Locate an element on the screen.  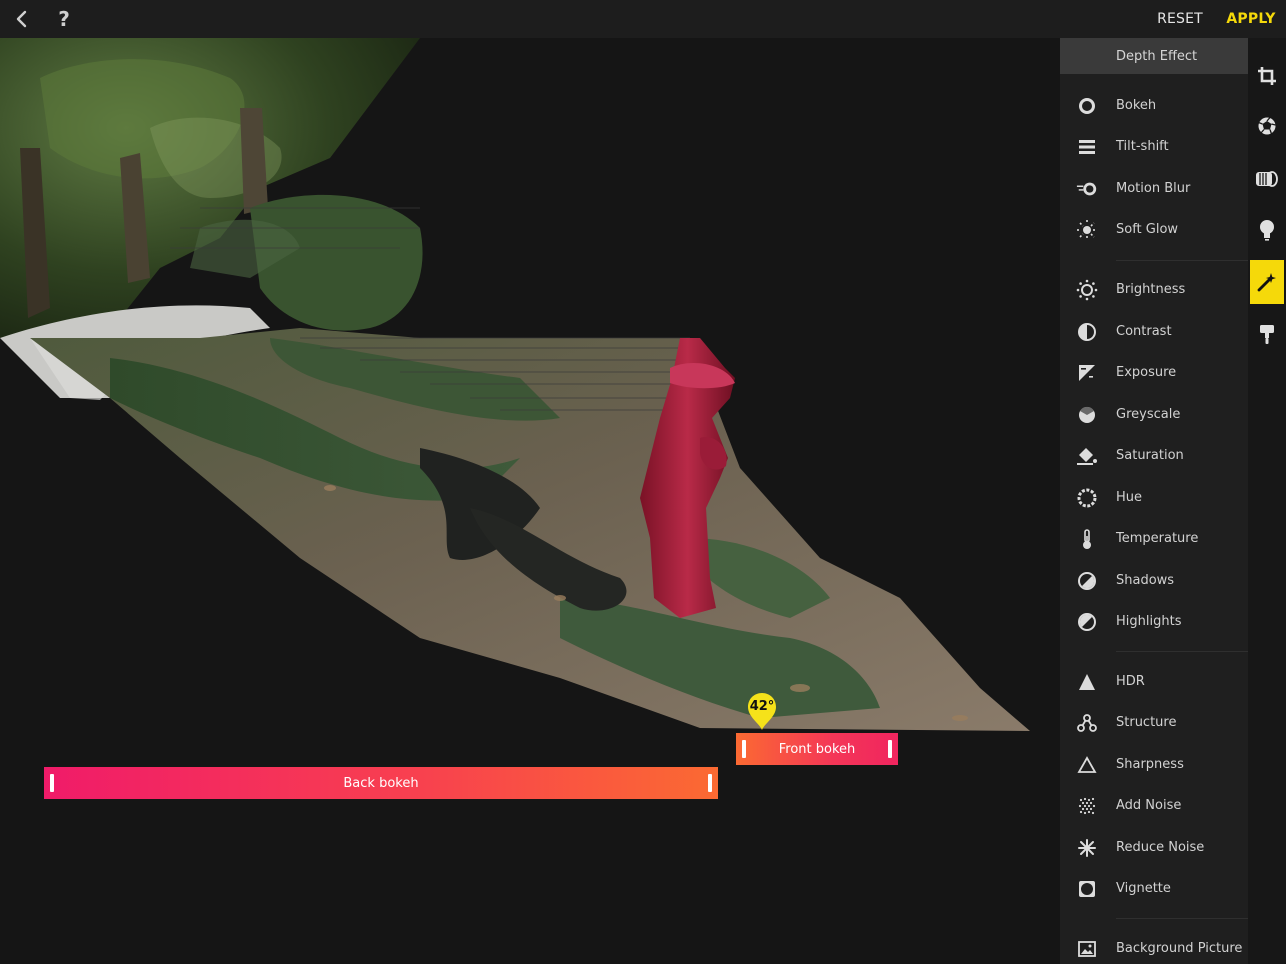
menu-item-label: Greyscale is located at coordinates (1148, 414).